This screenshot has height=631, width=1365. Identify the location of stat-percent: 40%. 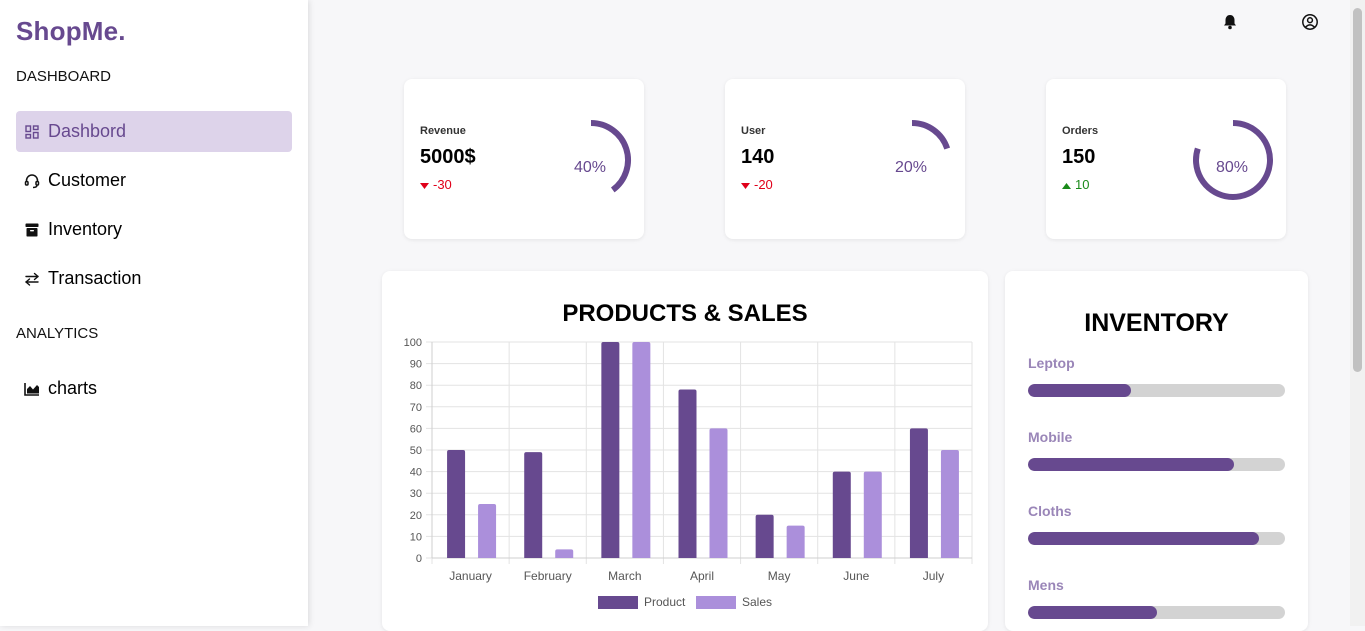
(590, 167).